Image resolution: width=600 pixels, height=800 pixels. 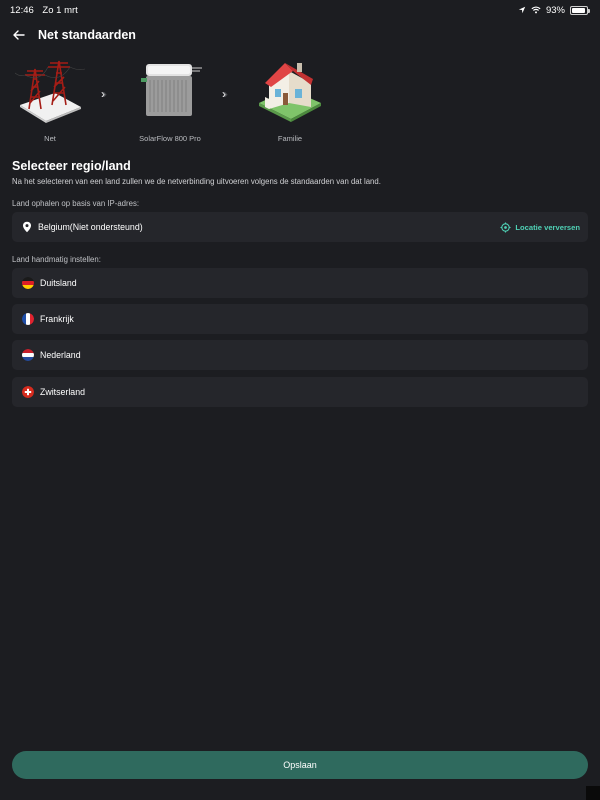 What do you see at coordinates (90, 227) in the screenshot?
I see `ip-country-label: Belgium(Niet ondersteund)` at bounding box center [90, 227].